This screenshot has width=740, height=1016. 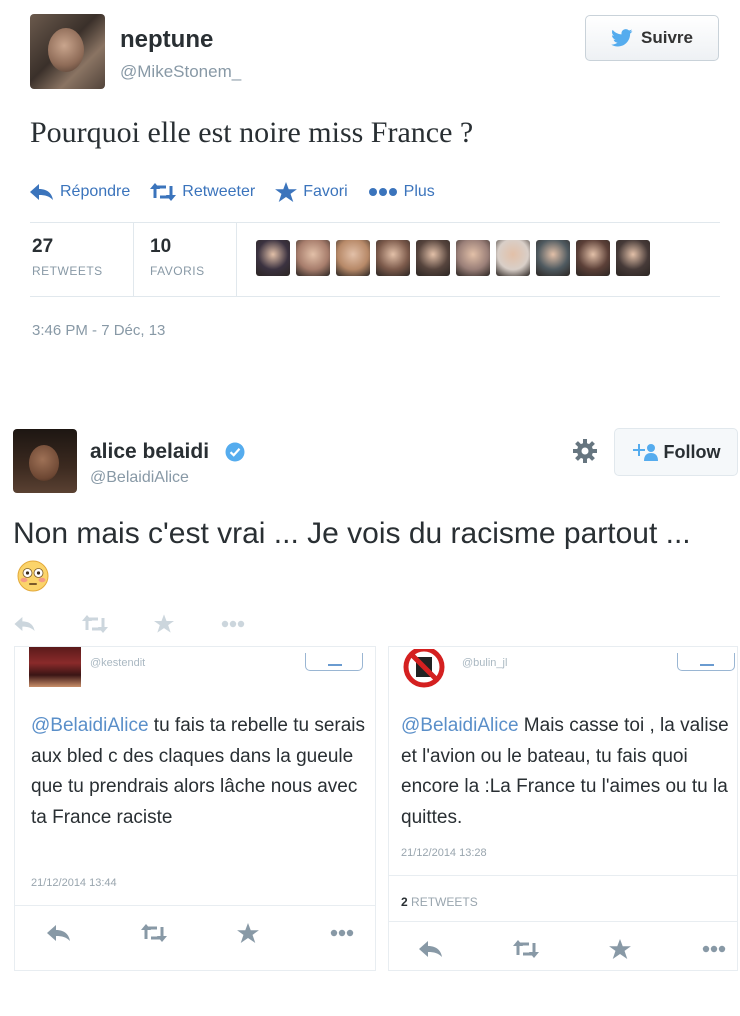 What do you see at coordinates (177, 271) in the screenshot?
I see `favorites-label: FAVORIS` at bounding box center [177, 271].